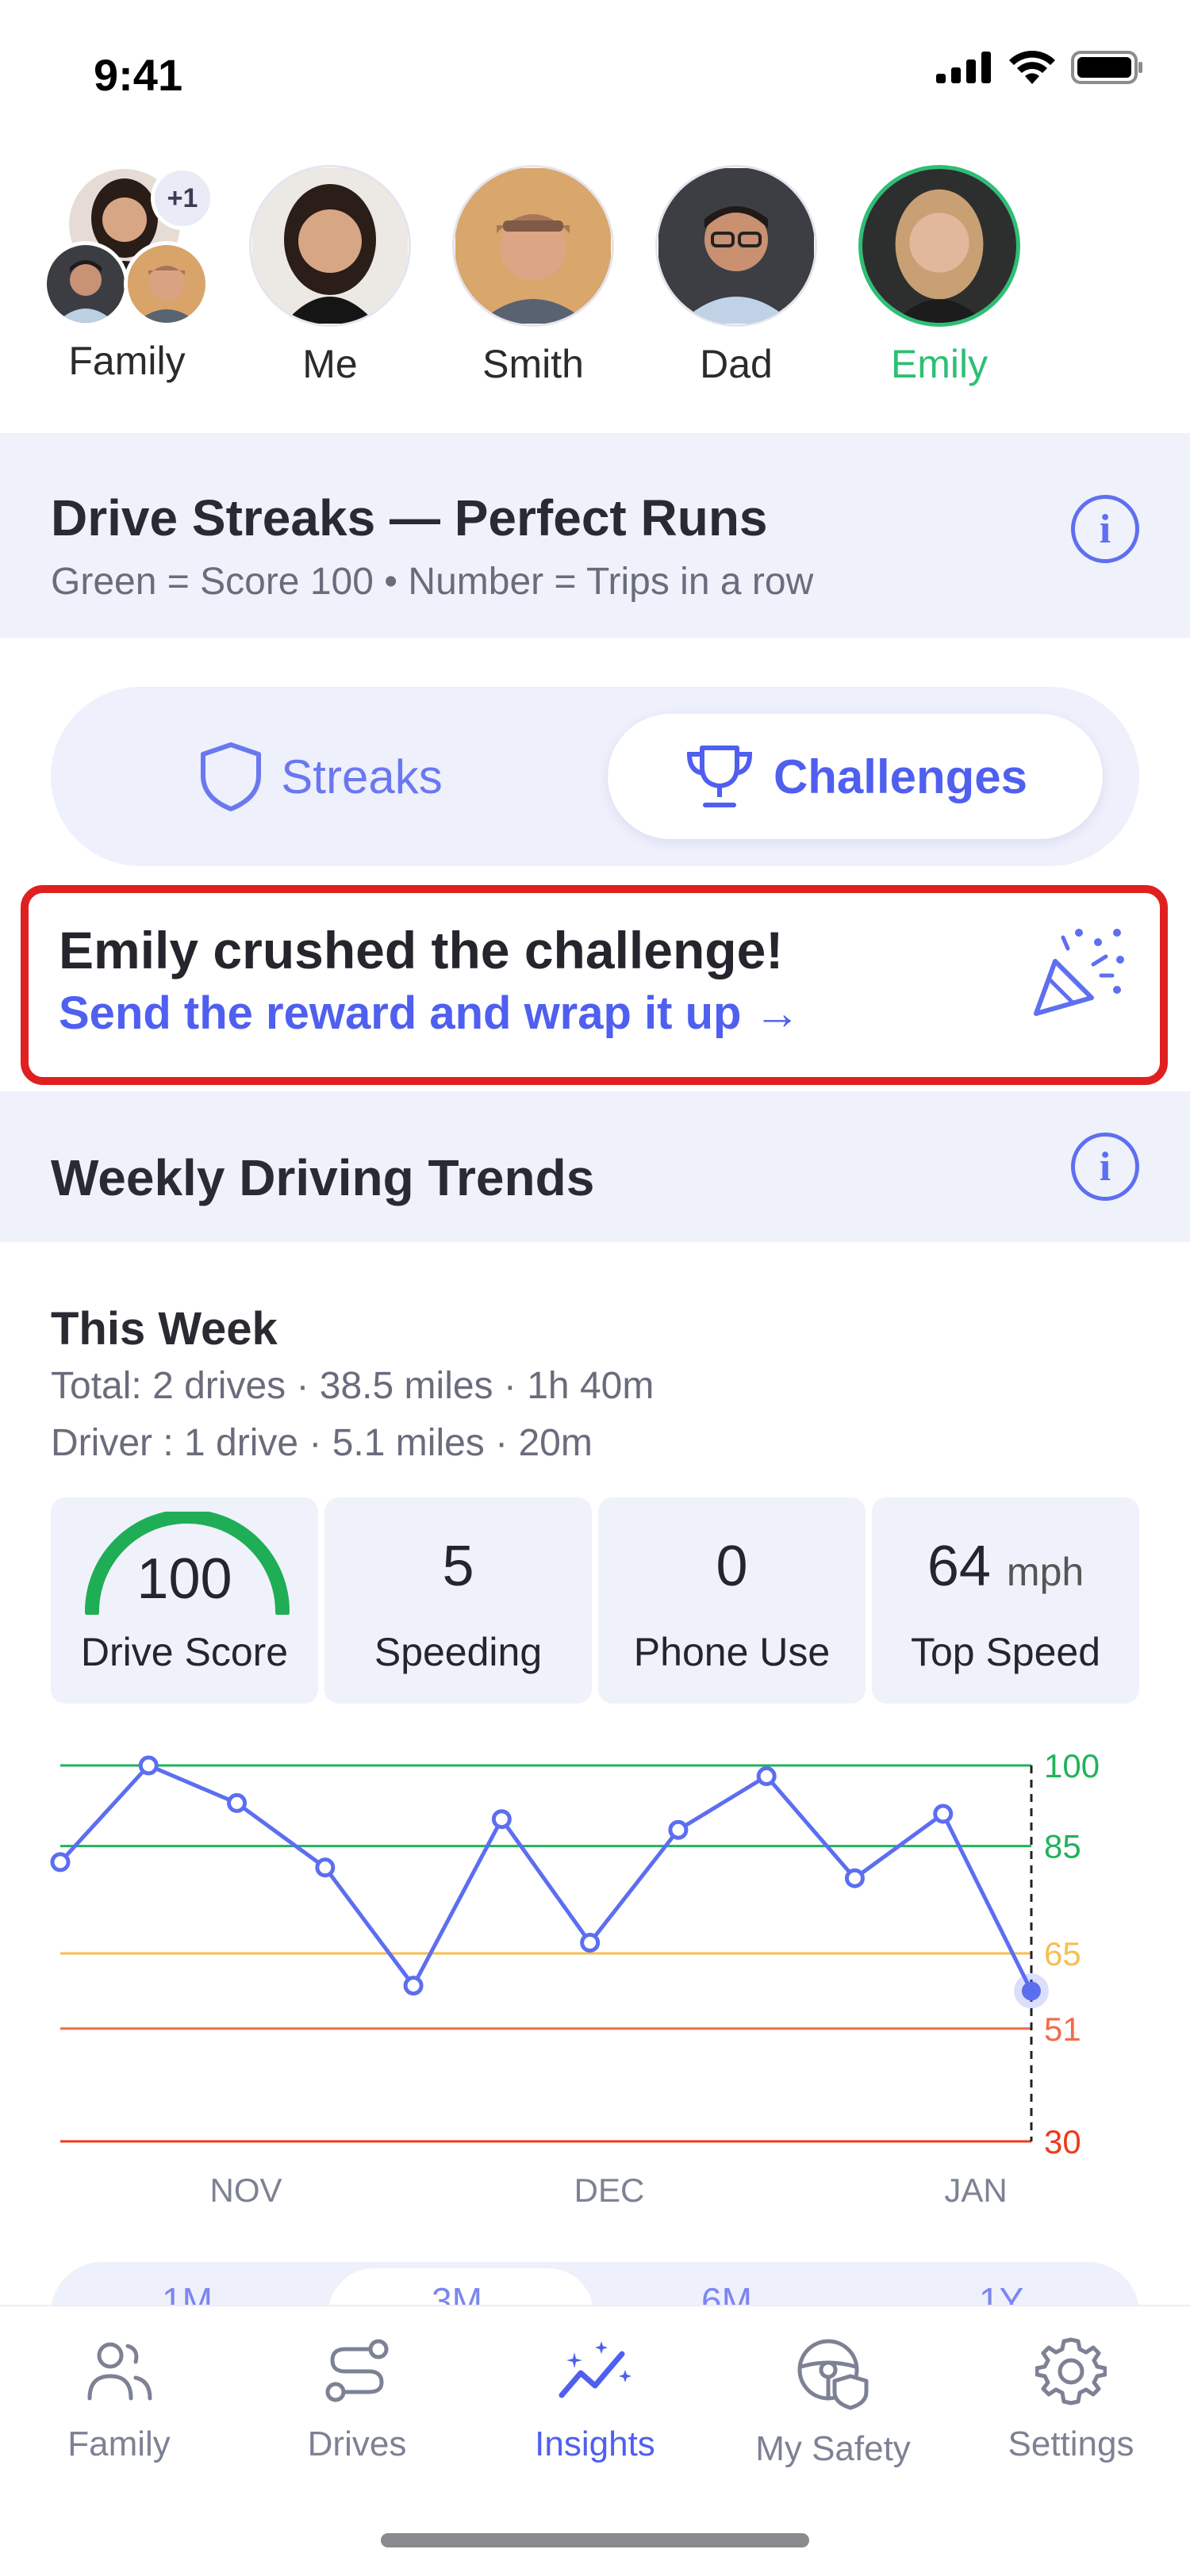 Image resolution: width=1190 pixels, height=2576 pixels. I want to click on gear-icon, so click(1071, 2371).